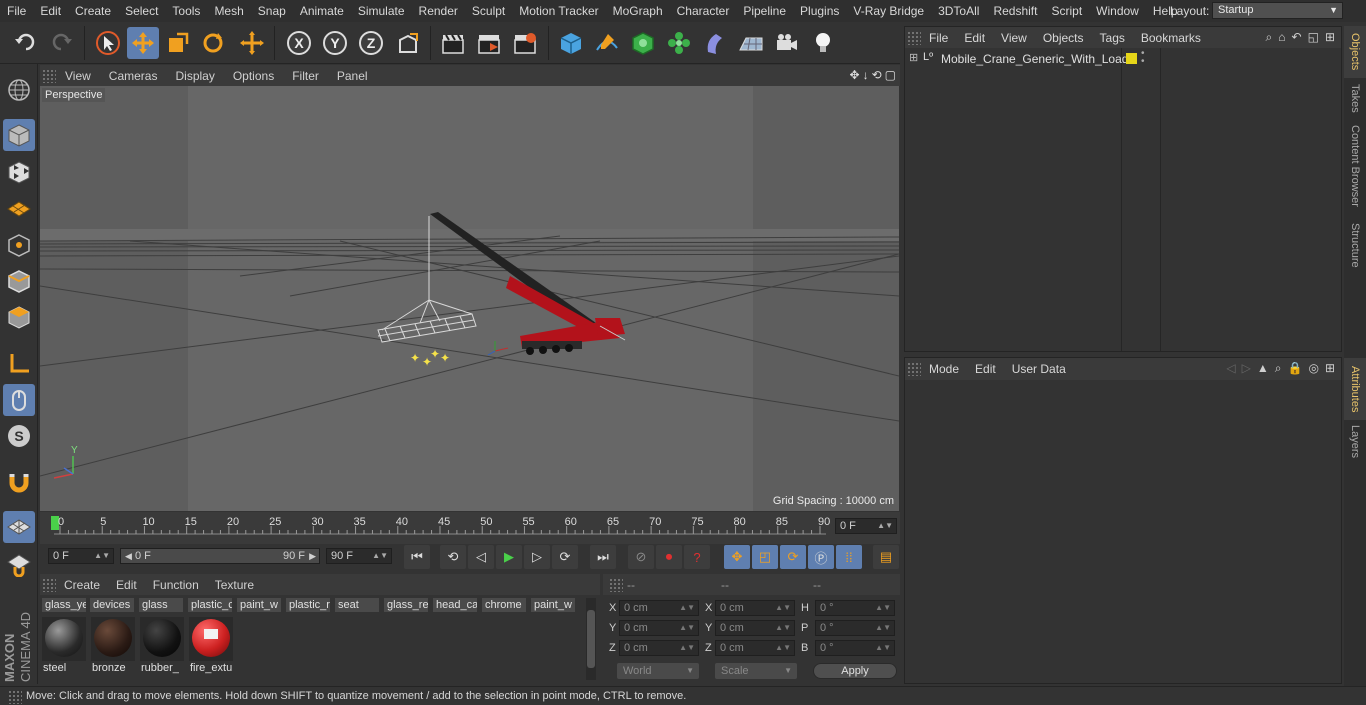 The image size is (1366, 705). What do you see at coordinates (944, 369) in the screenshot?
I see `am-menu-mode: Mode` at bounding box center [944, 369].